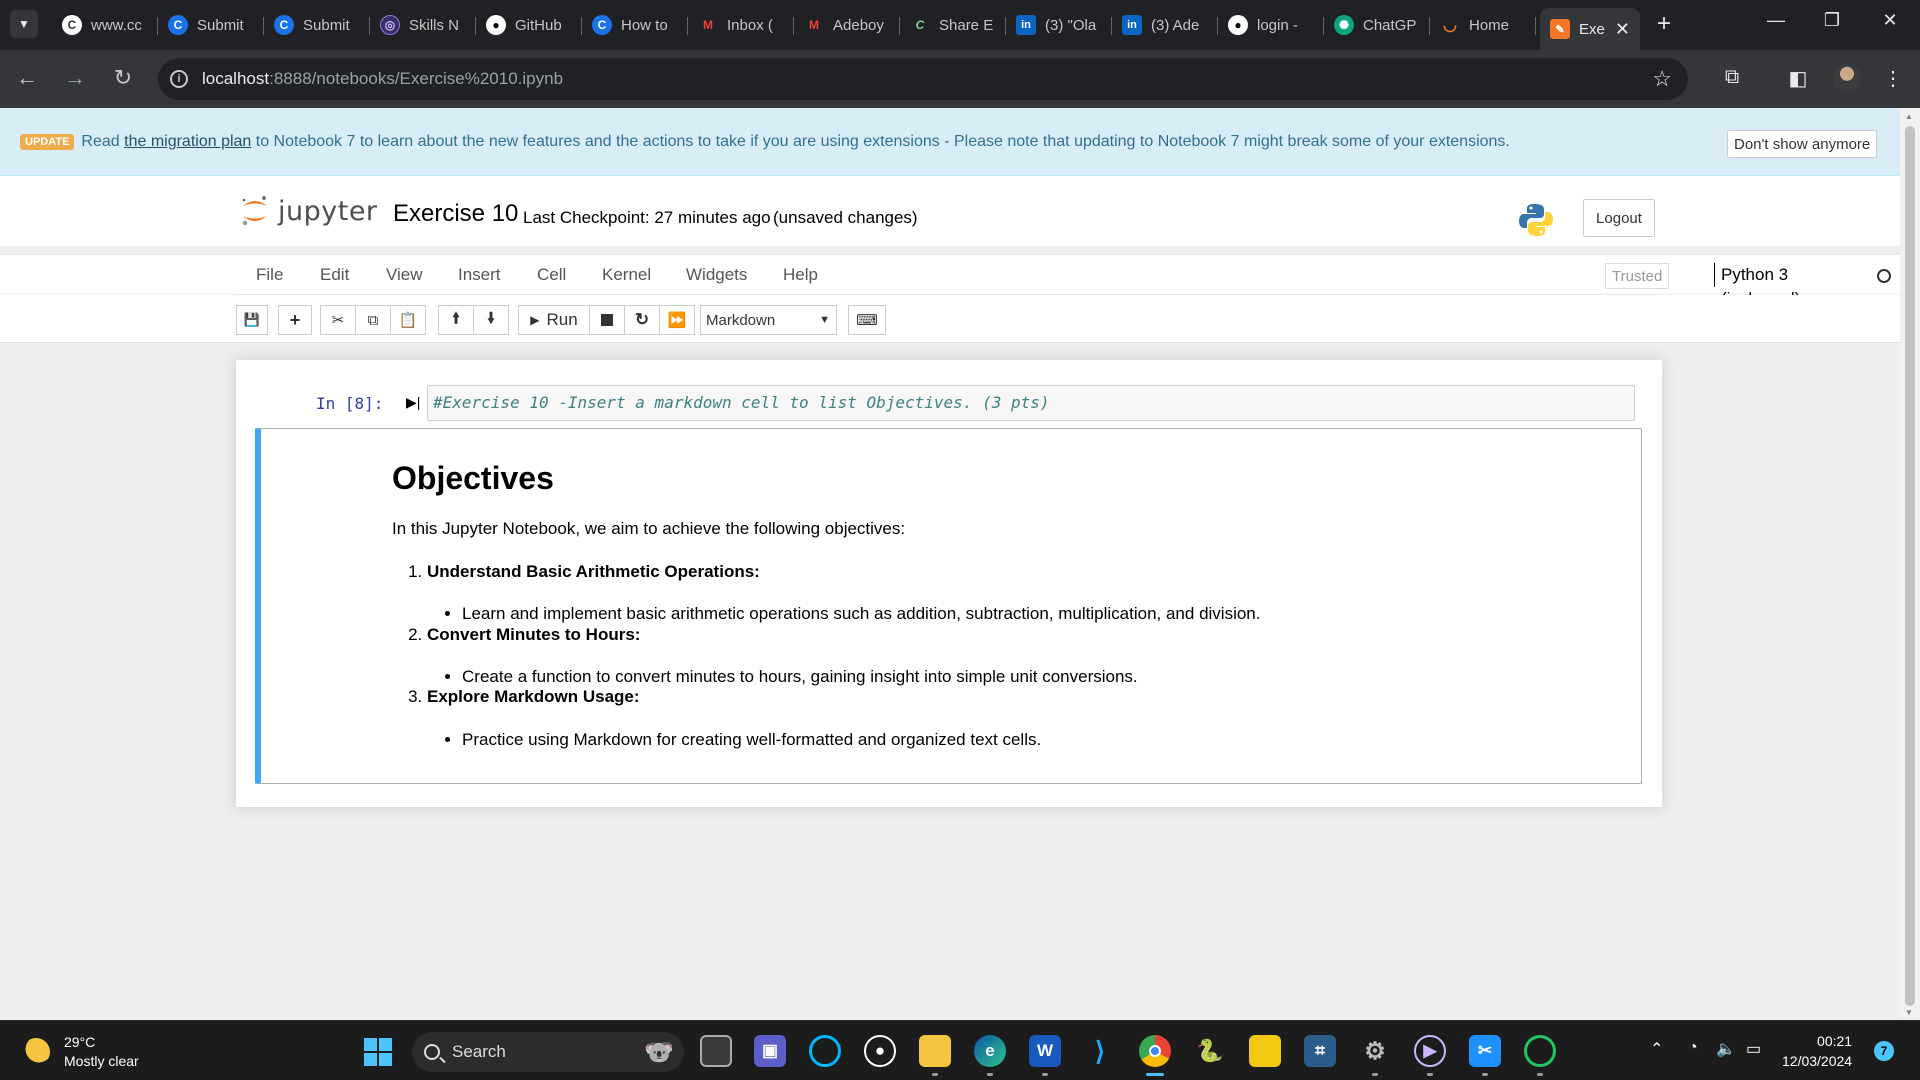 This screenshot has width=1920, height=1080. I want to click on media-player-icon: ▶, so click(1430, 1051).